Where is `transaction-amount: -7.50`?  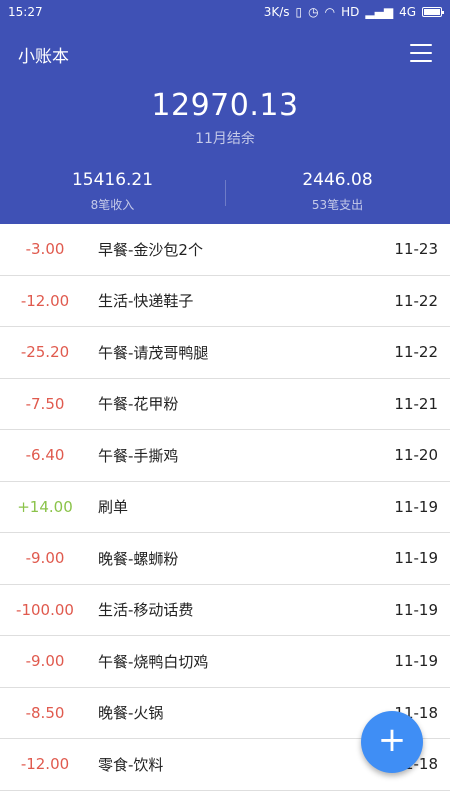 transaction-amount: -7.50 is located at coordinates (45, 403).